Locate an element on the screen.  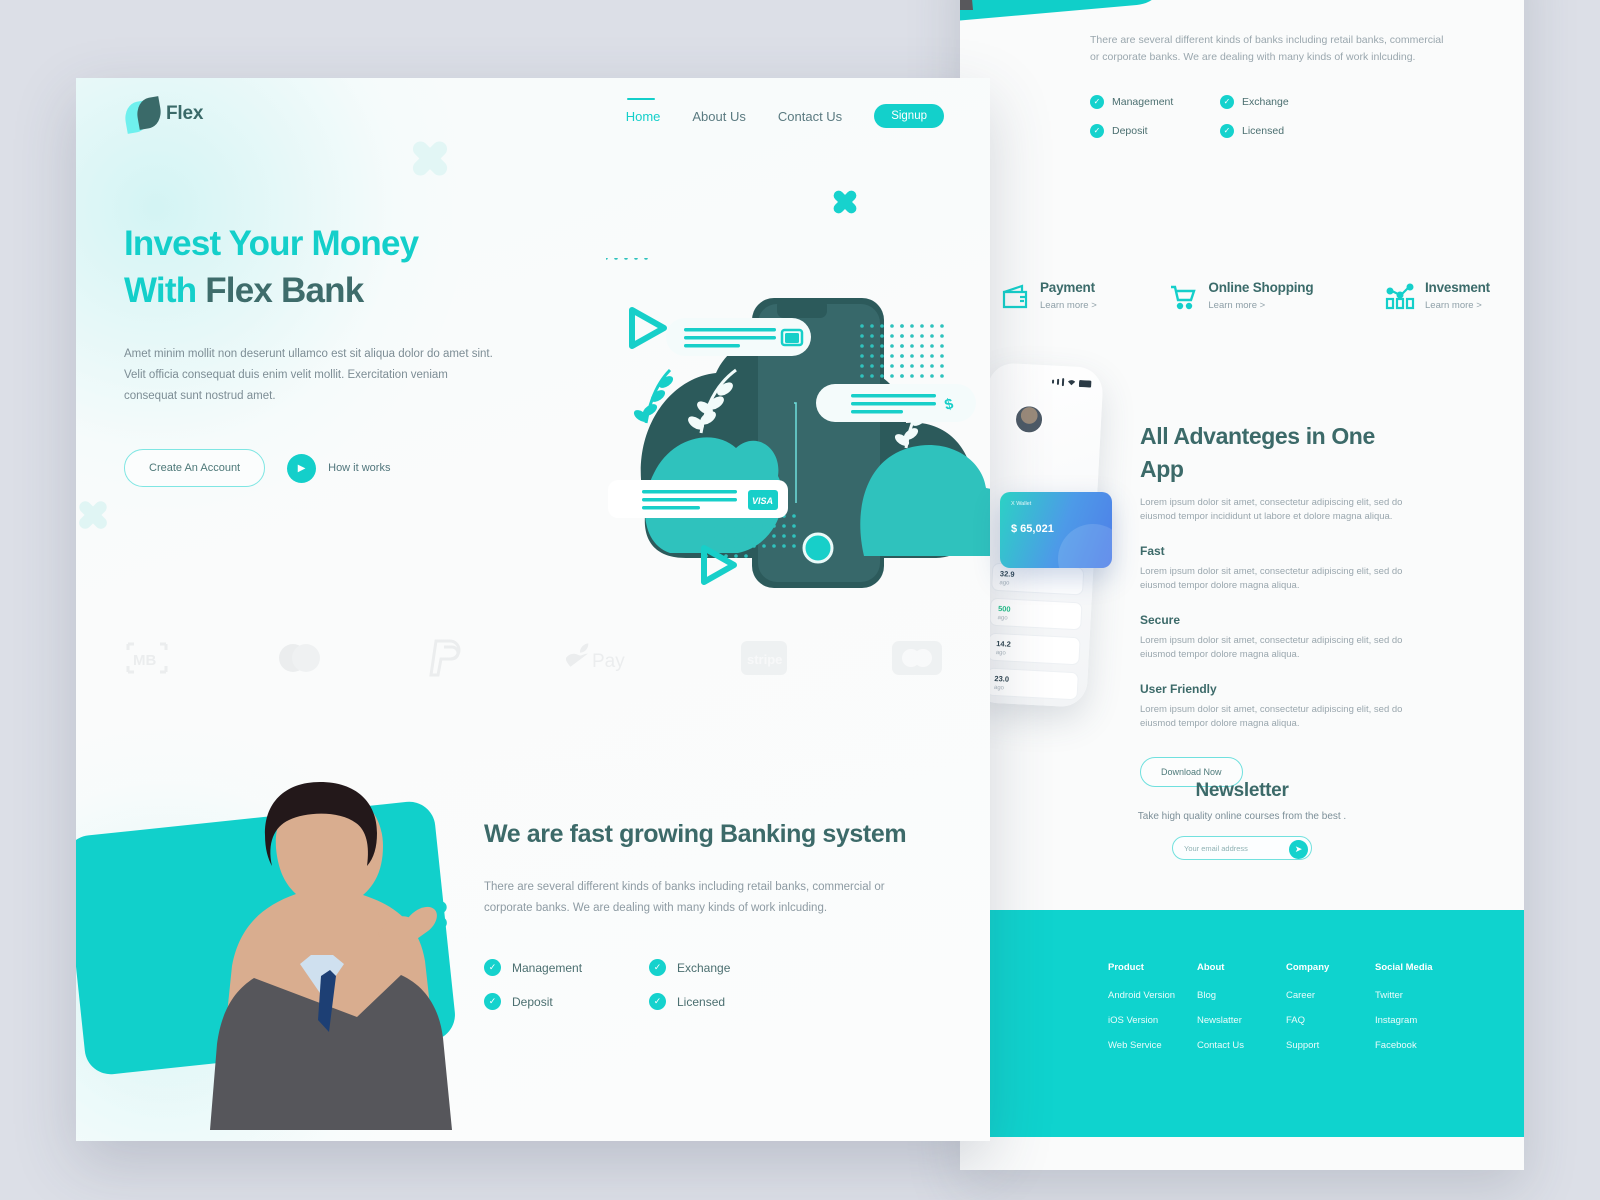
feature-label: Exchange is located at coordinates (1265, 102).